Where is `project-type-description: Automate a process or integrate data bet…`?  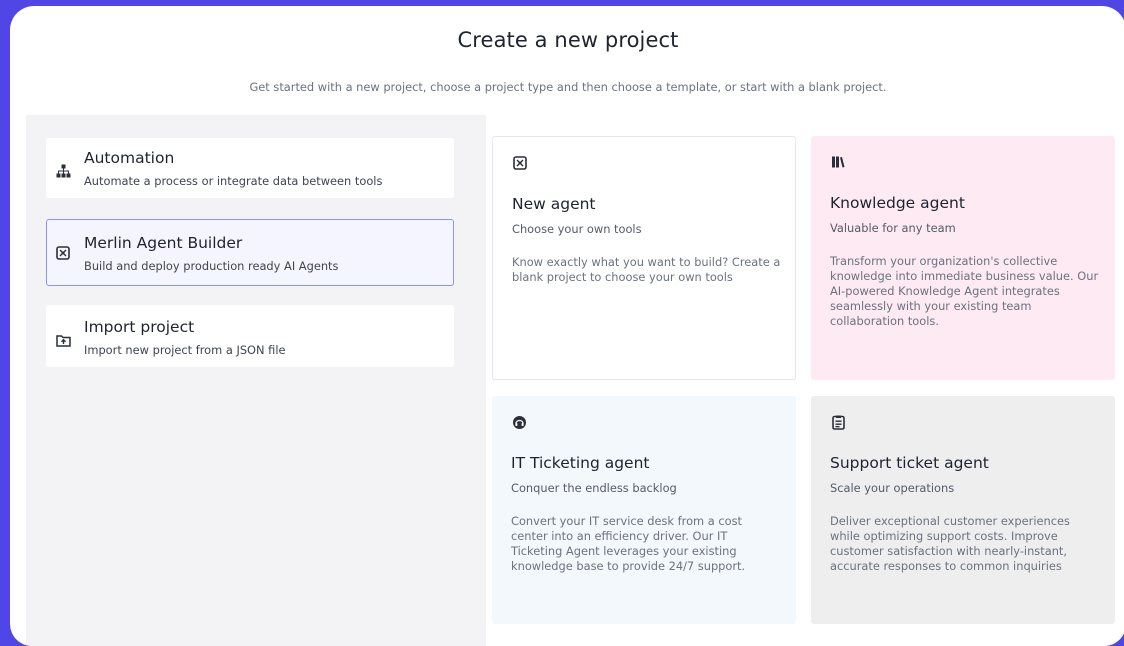
project-type-description: Automate a process or integrate data bet… is located at coordinates (233, 181).